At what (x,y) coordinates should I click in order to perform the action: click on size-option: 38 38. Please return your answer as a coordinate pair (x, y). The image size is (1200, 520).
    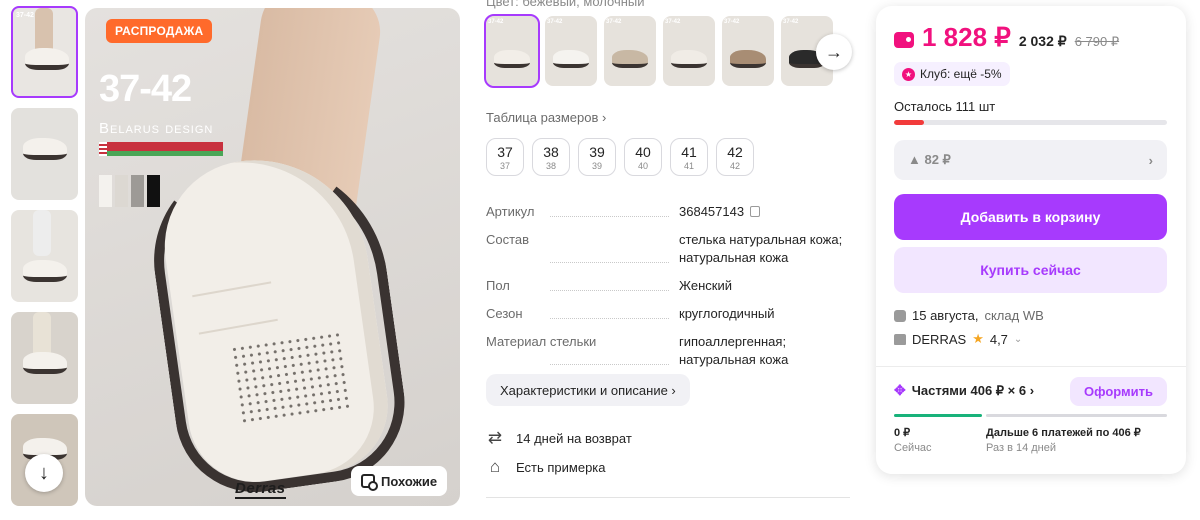
    Looking at the image, I should click on (551, 157).